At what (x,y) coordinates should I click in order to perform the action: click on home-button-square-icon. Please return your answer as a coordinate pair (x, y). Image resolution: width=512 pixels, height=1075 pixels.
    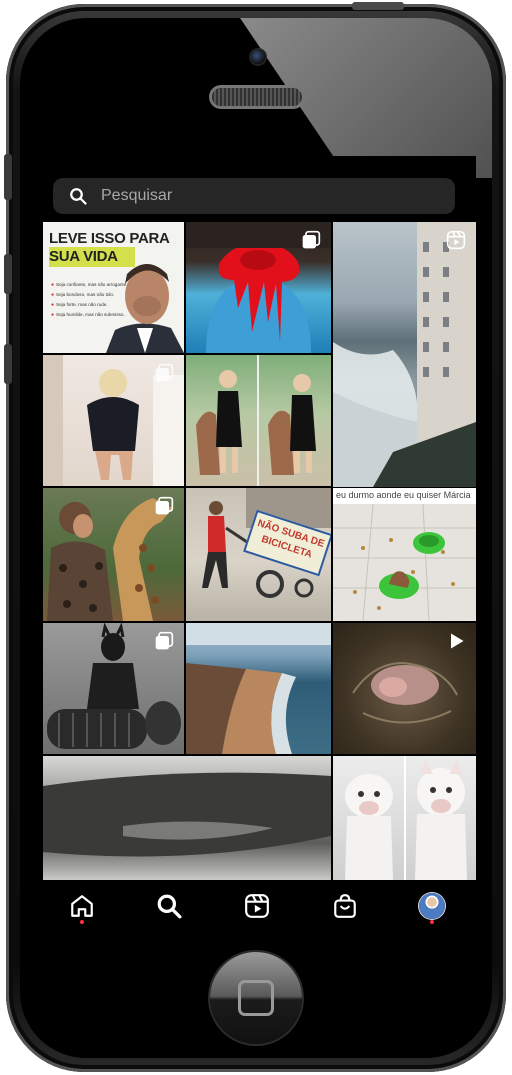
    Looking at the image, I should click on (256, 998).